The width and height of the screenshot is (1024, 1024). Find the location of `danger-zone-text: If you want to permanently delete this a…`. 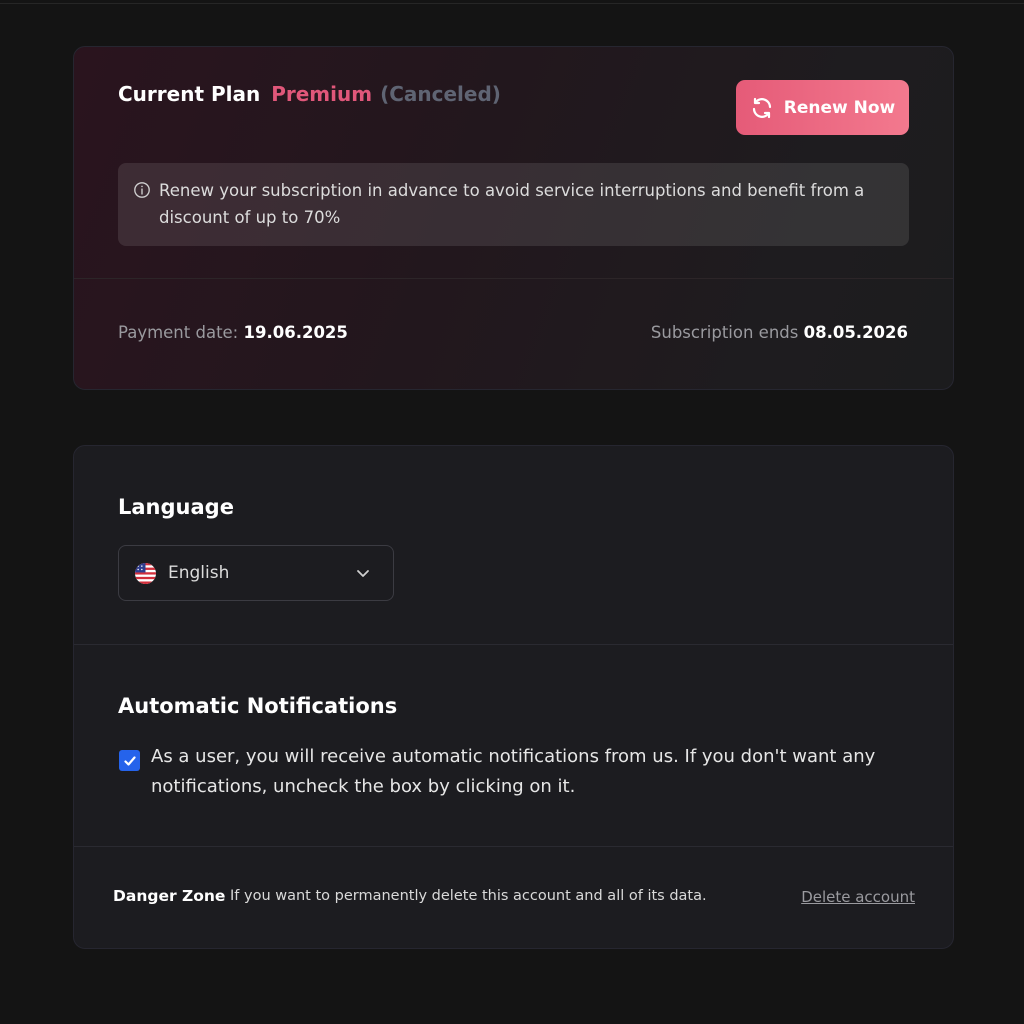

danger-zone-text: If you want to permanently delete this a… is located at coordinates (468, 896).